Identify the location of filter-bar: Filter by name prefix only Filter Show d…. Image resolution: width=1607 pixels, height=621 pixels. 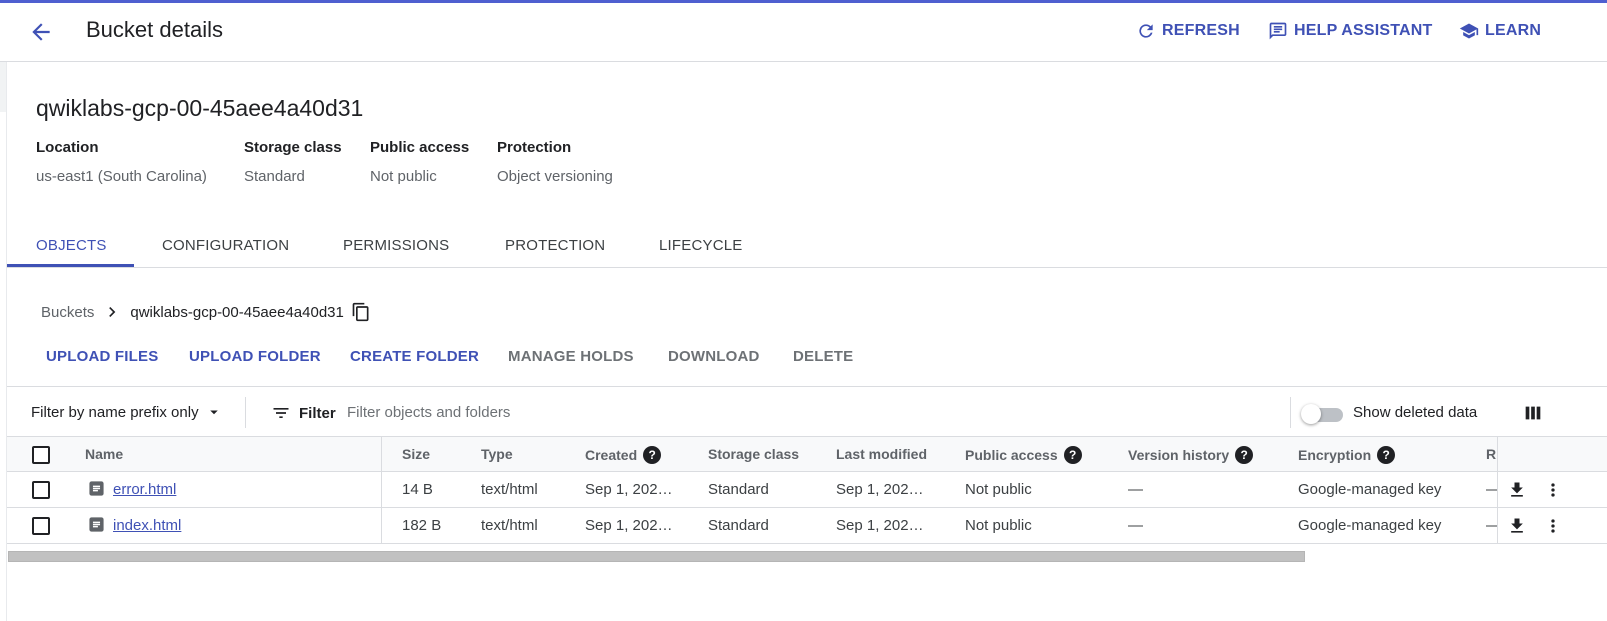
(807, 411).